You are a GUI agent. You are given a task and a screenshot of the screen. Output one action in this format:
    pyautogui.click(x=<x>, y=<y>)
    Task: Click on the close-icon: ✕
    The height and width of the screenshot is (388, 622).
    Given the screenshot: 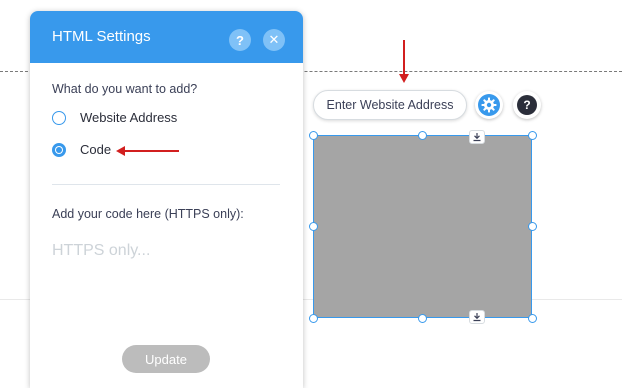 What is the action you would take?
    pyautogui.click(x=274, y=40)
    